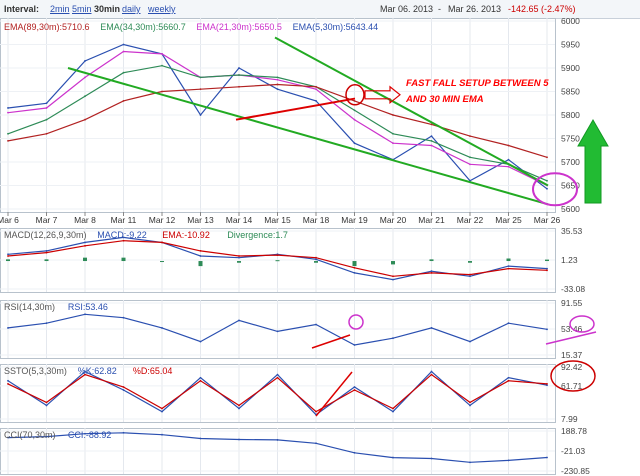 The image size is (640, 476). What do you see at coordinates (45, 235) in the screenshot?
I see `macd-title: MACD(12,26,9,30m)` at bounding box center [45, 235].